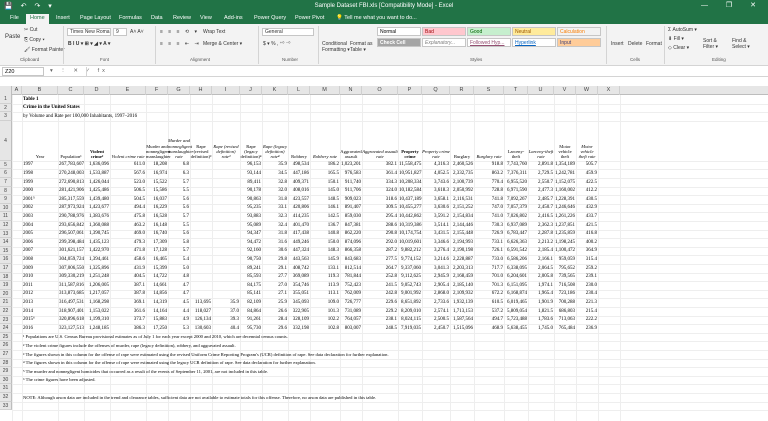  Describe the element at coordinates (6, 285) in the screenshot. I see `row-header-19: 19` at that location.